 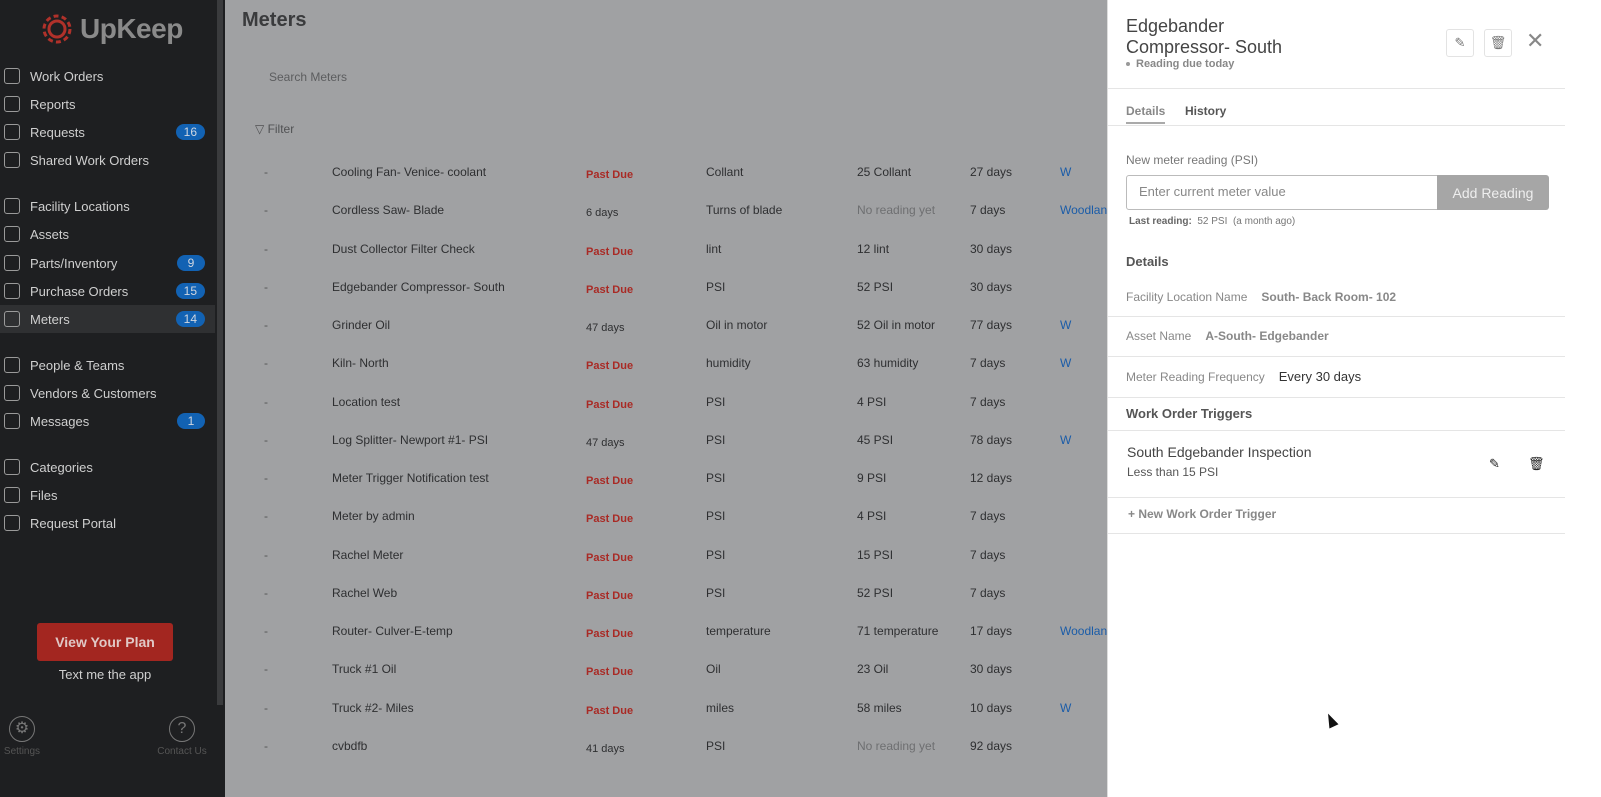 What do you see at coordinates (737, 325) in the screenshot?
I see `meter-unit: Oil in motor` at bounding box center [737, 325].